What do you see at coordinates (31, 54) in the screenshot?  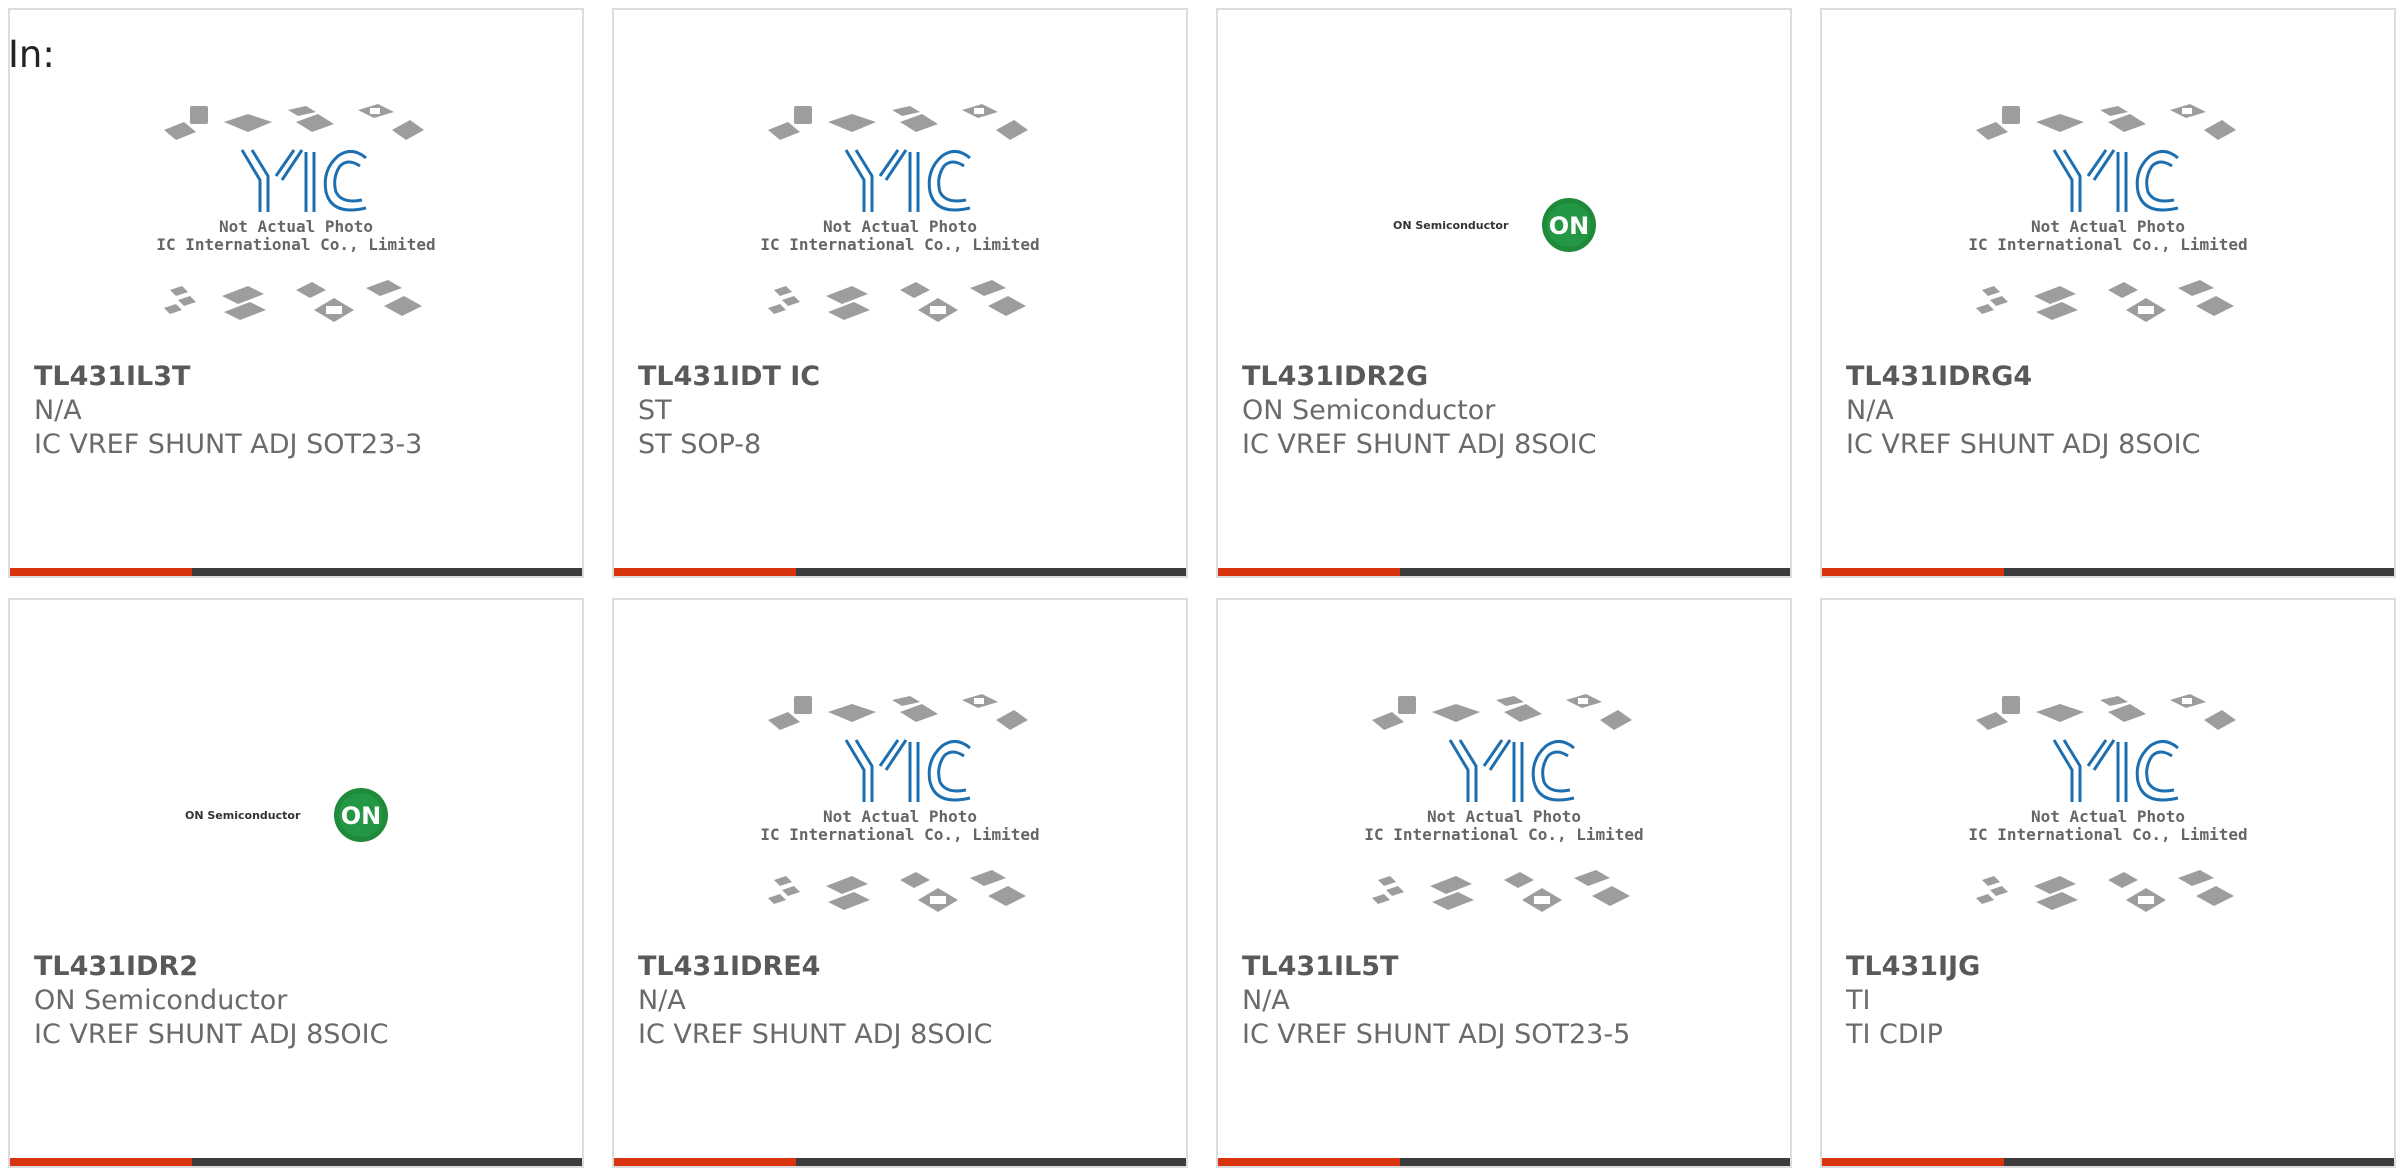 I see `page-label: In:` at bounding box center [31, 54].